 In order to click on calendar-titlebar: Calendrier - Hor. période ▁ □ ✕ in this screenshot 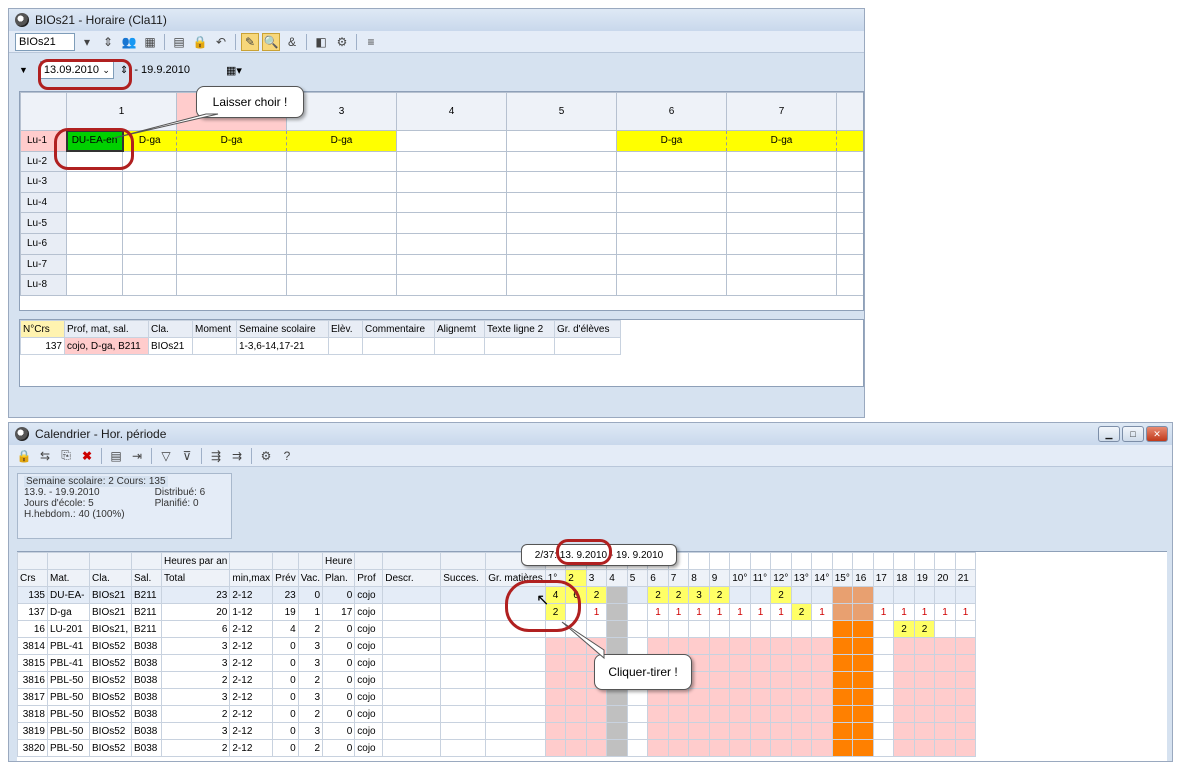, I will do `click(590, 434)`.